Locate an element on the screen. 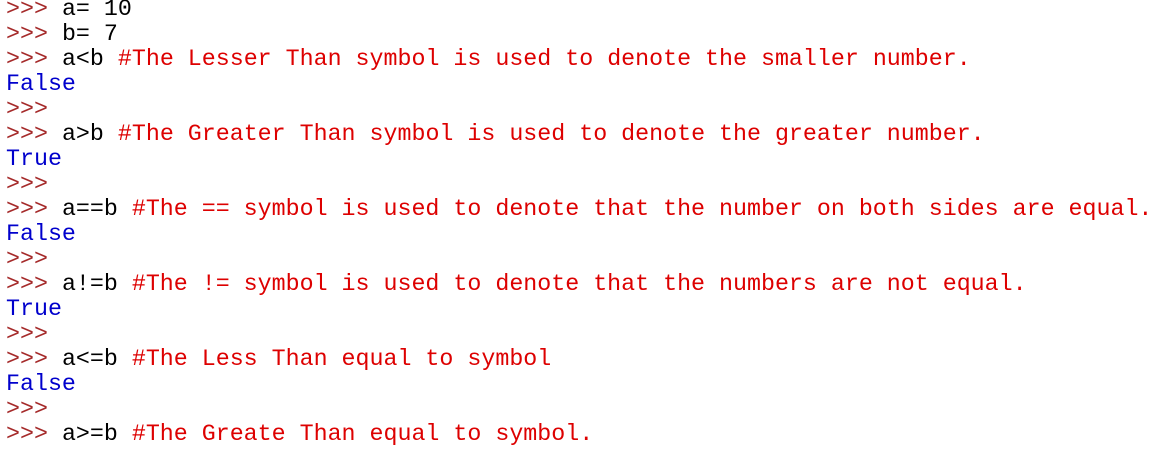  shell-input-line: >>> a<=b #The Less Than equal to symbol is located at coordinates (588, 359).